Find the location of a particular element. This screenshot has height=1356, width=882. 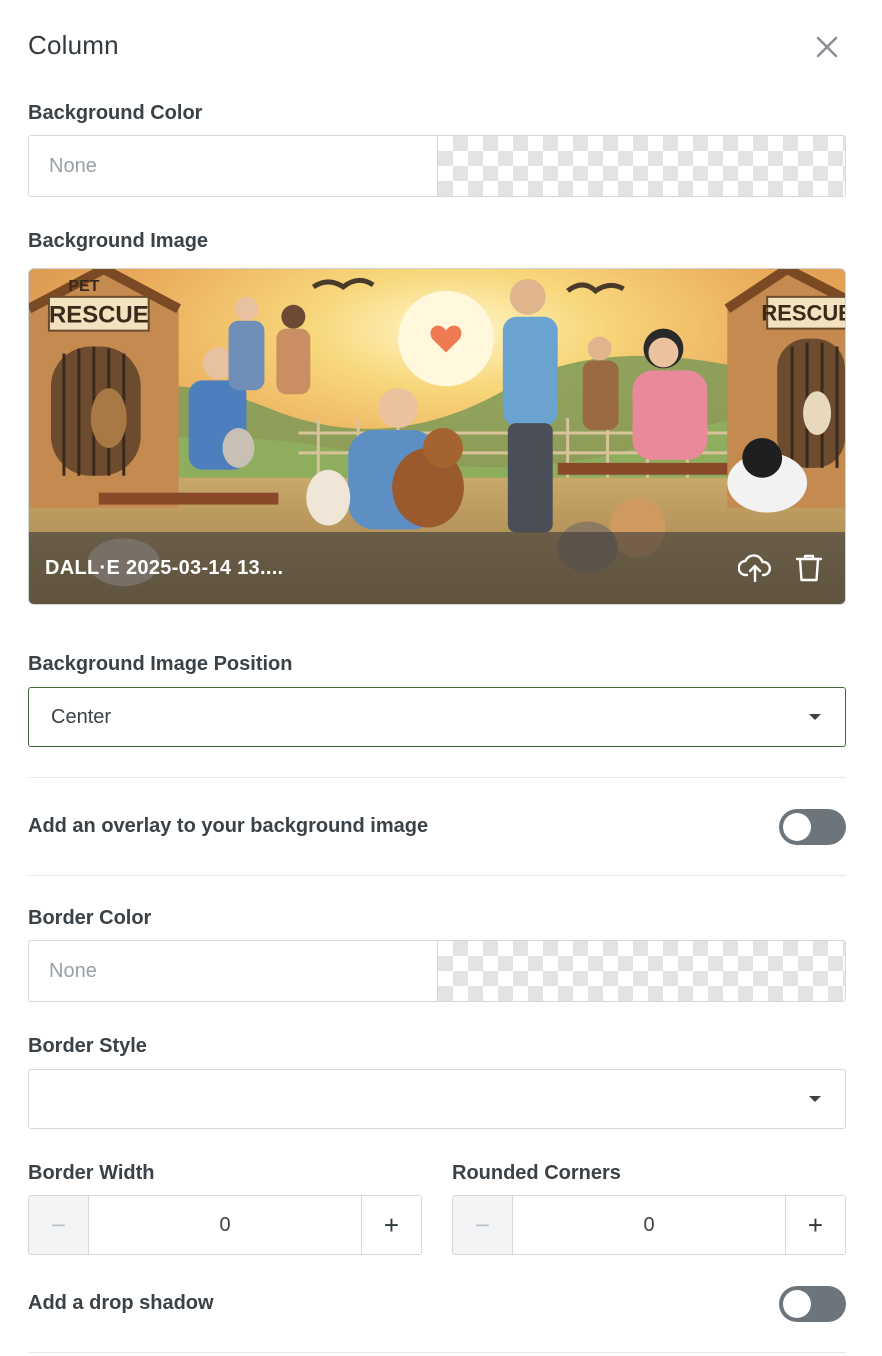

cloud-upload-icon is located at coordinates (754, 568).